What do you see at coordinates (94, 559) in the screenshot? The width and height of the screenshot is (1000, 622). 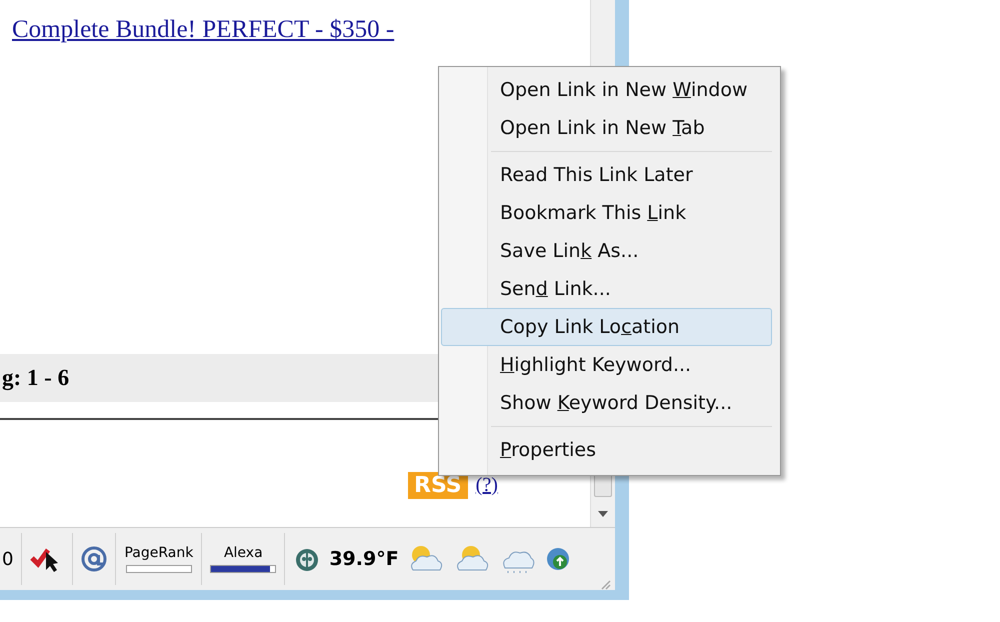 I see `at-sign-icon` at bounding box center [94, 559].